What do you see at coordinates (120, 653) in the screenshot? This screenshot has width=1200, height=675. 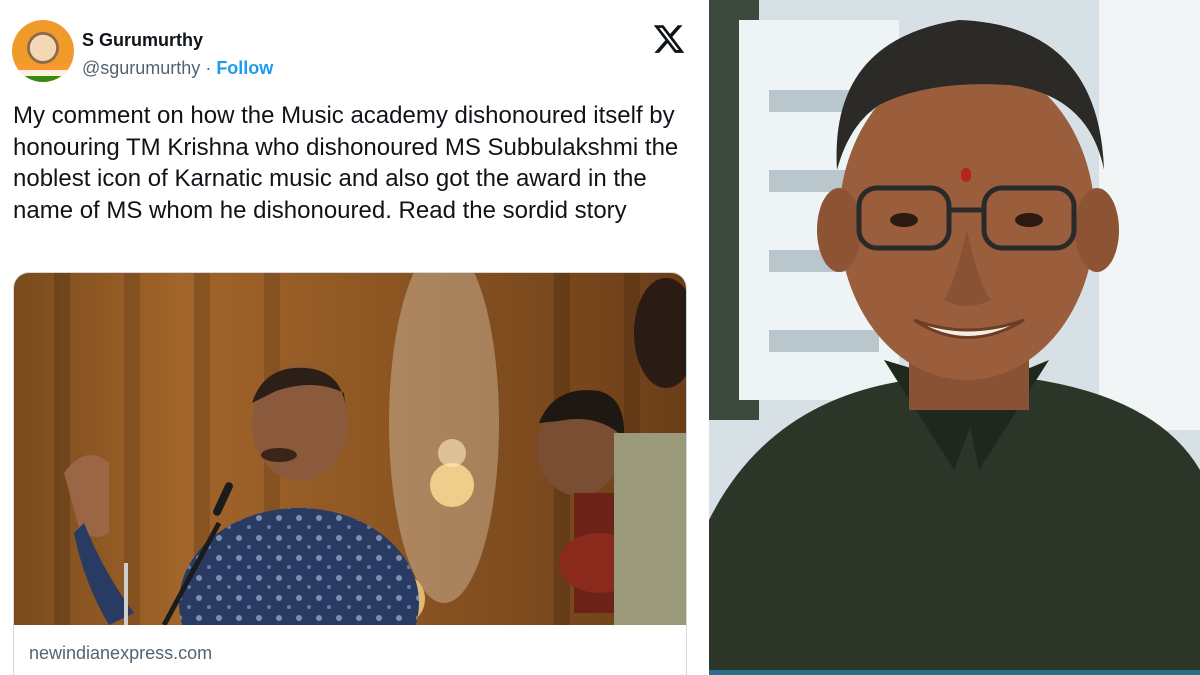 I see `card-domain: newindianexpress.com` at bounding box center [120, 653].